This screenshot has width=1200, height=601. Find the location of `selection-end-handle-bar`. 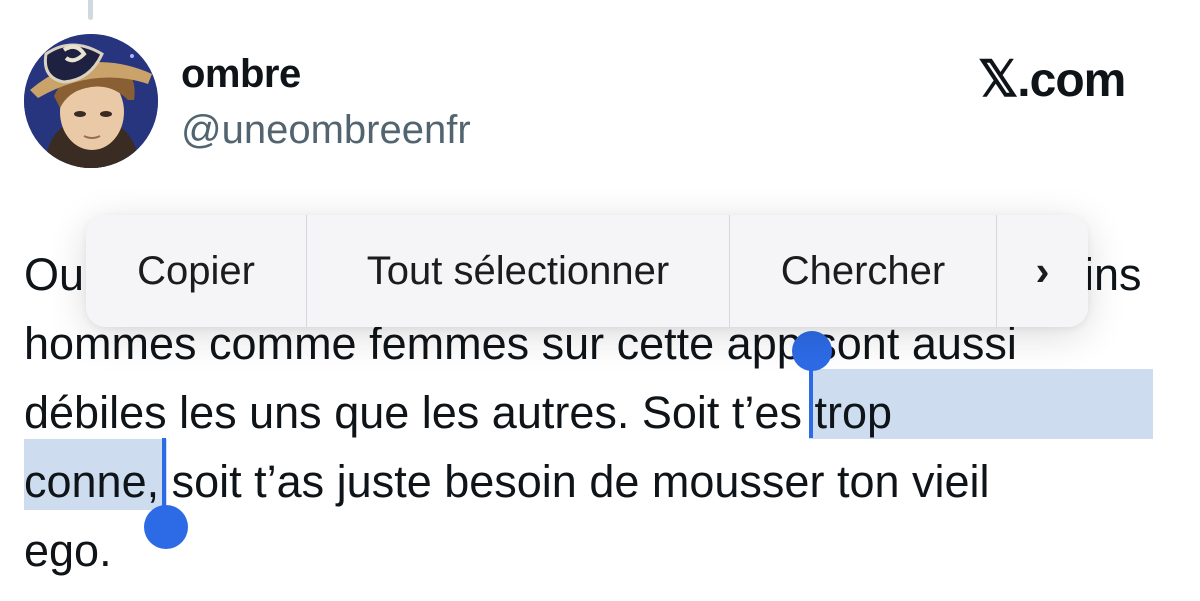

selection-end-handle-bar is located at coordinates (164, 474).